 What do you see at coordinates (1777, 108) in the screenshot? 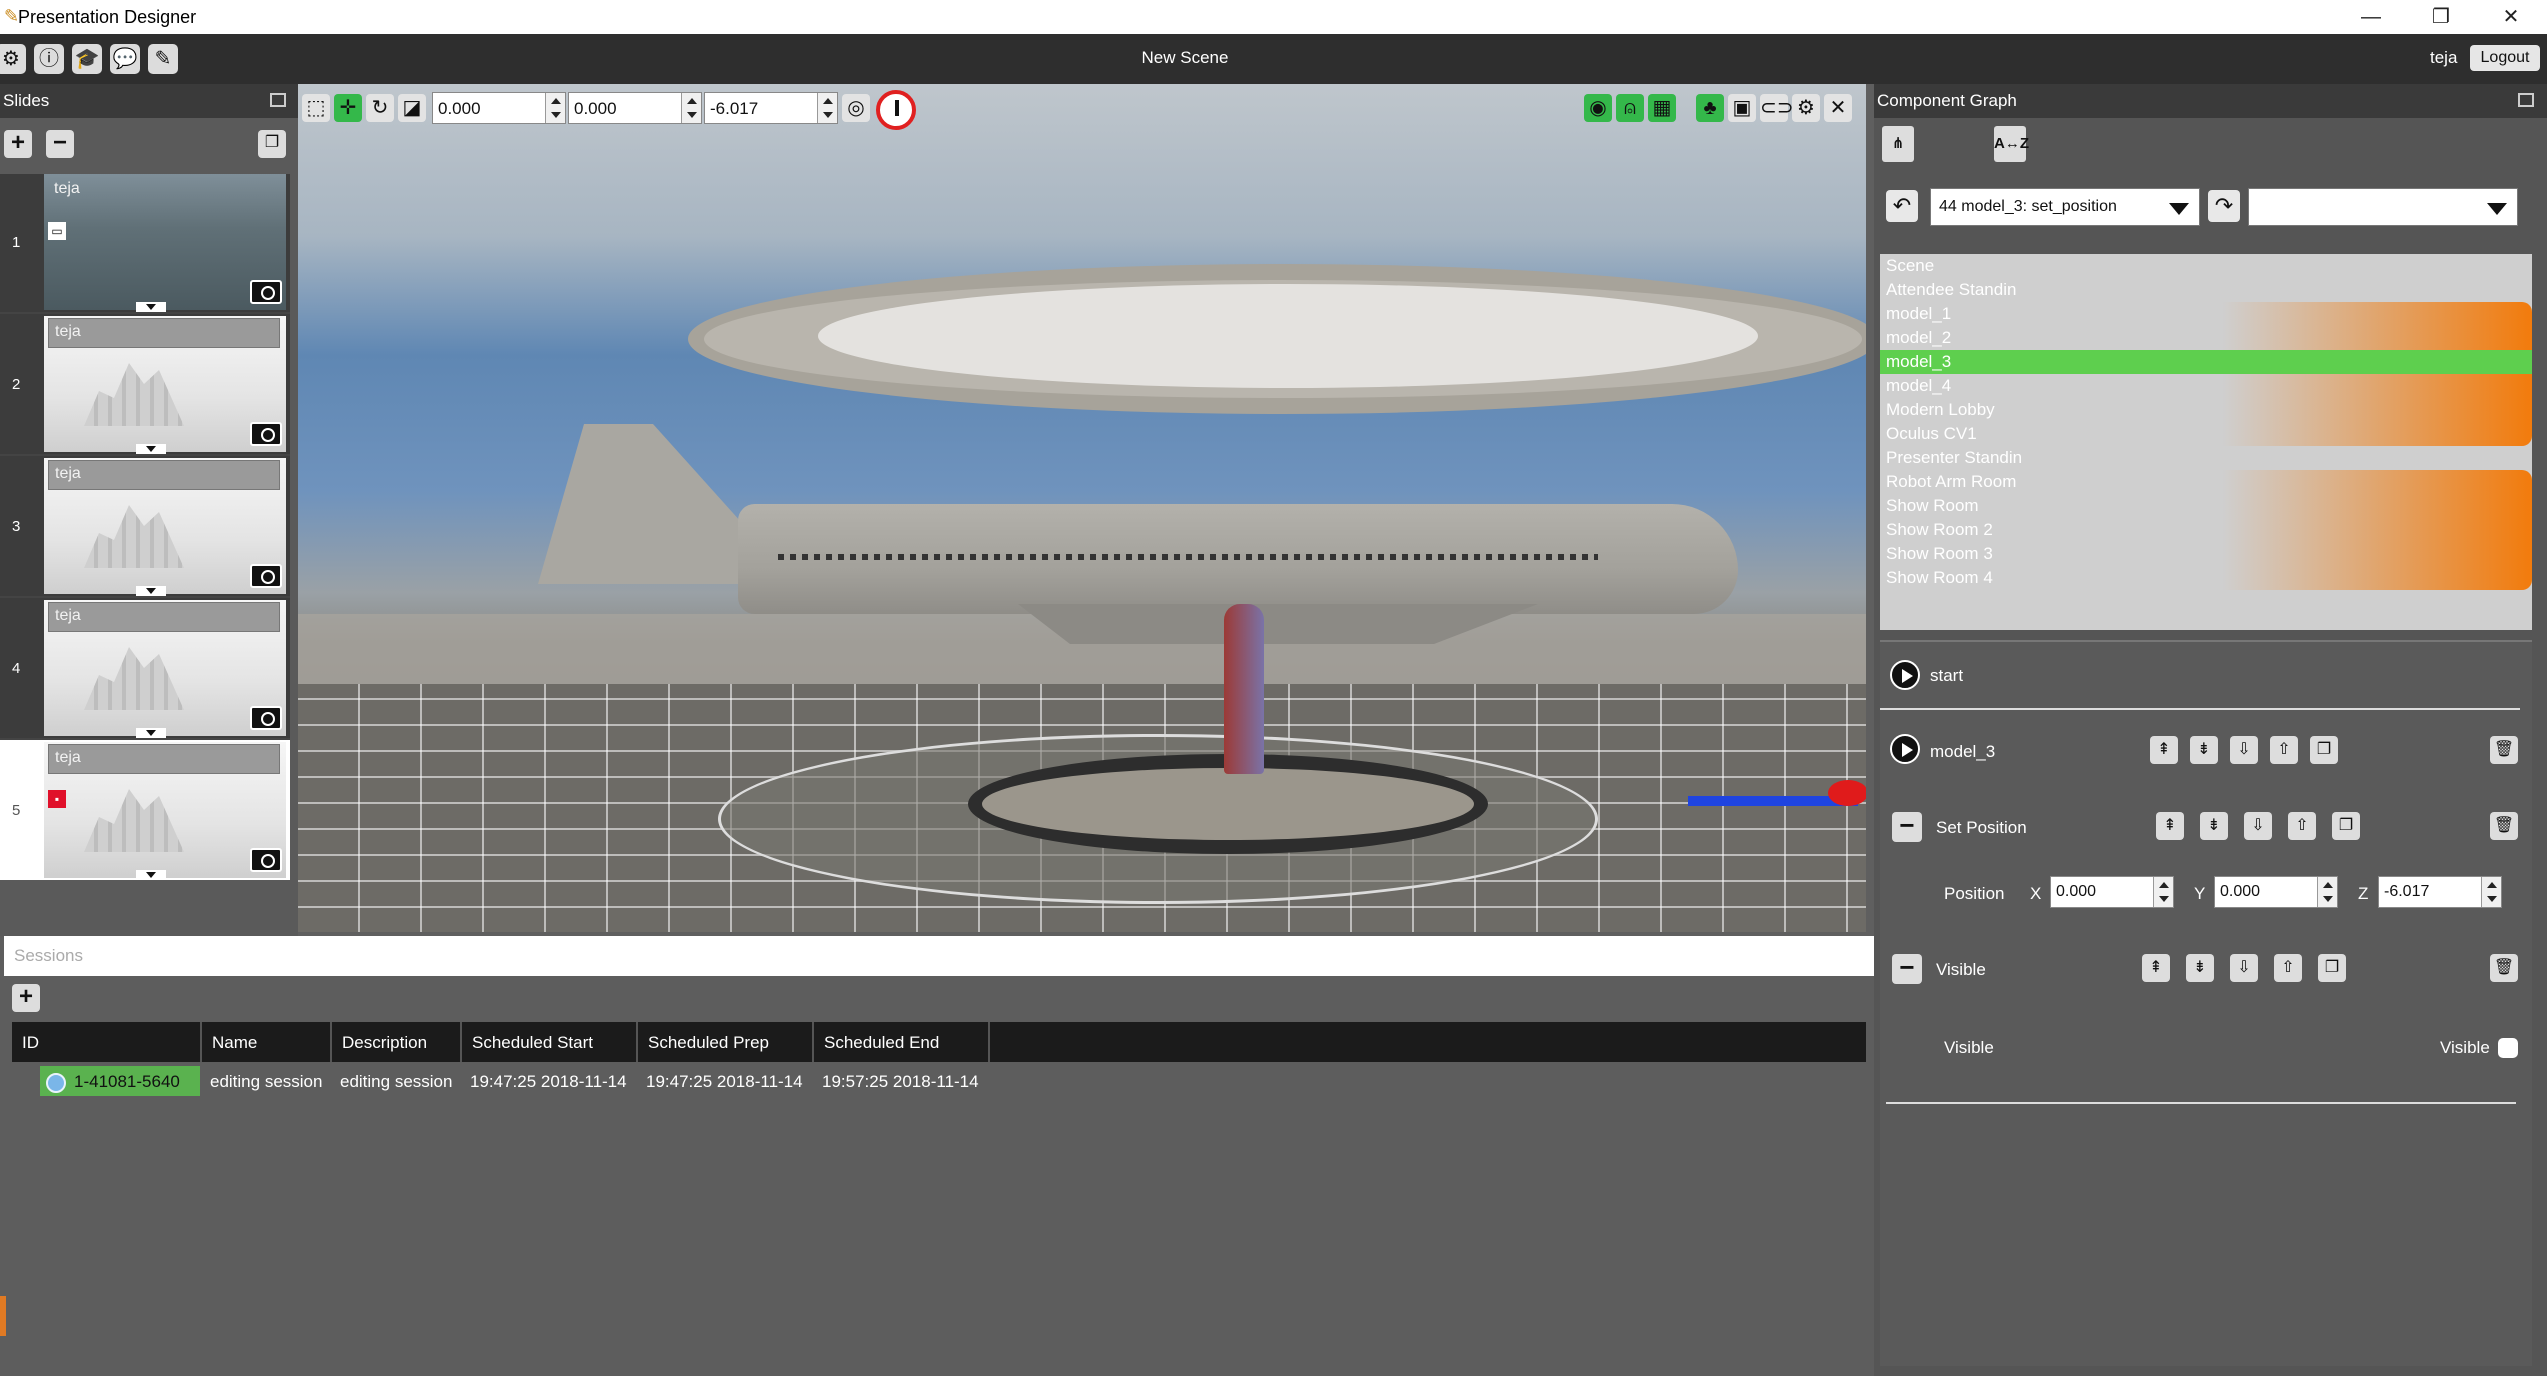
I see `vr-headset-icon: ⊂⊃` at bounding box center [1777, 108].